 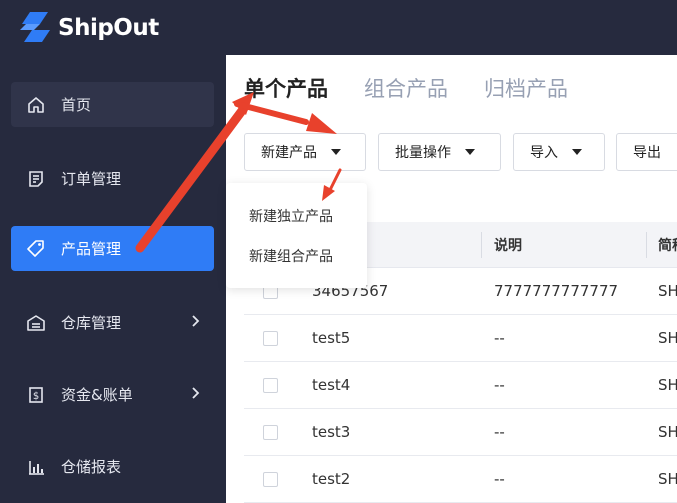 I want to click on export-label: 导出, so click(x=647, y=153).